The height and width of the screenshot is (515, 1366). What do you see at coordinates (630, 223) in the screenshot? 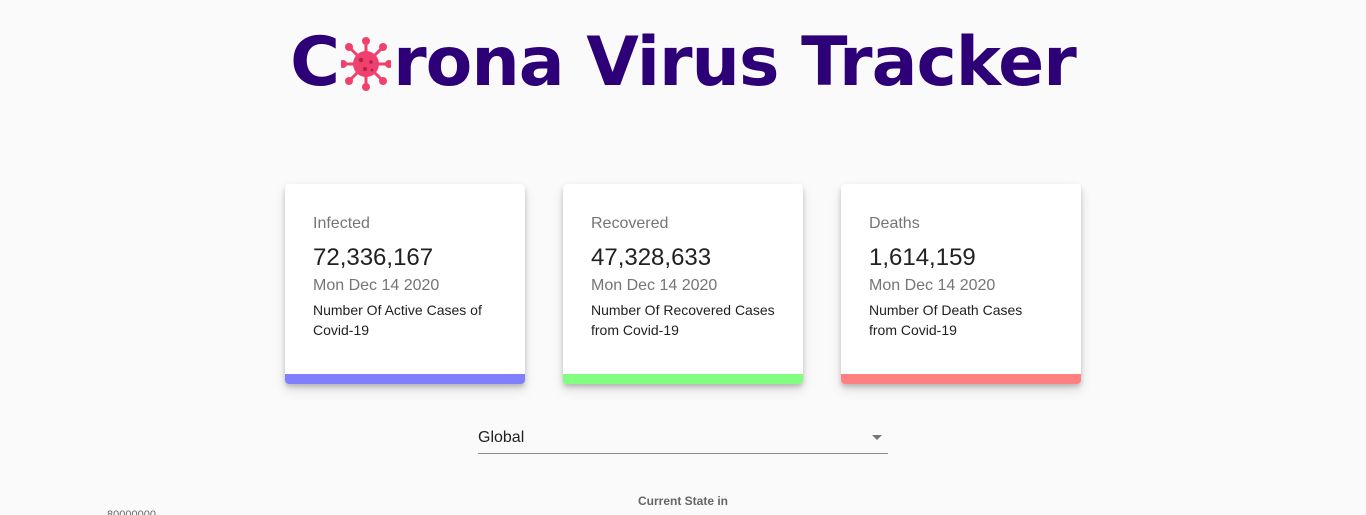
I see `card-label: Recovered` at bounding box center [630, 223].